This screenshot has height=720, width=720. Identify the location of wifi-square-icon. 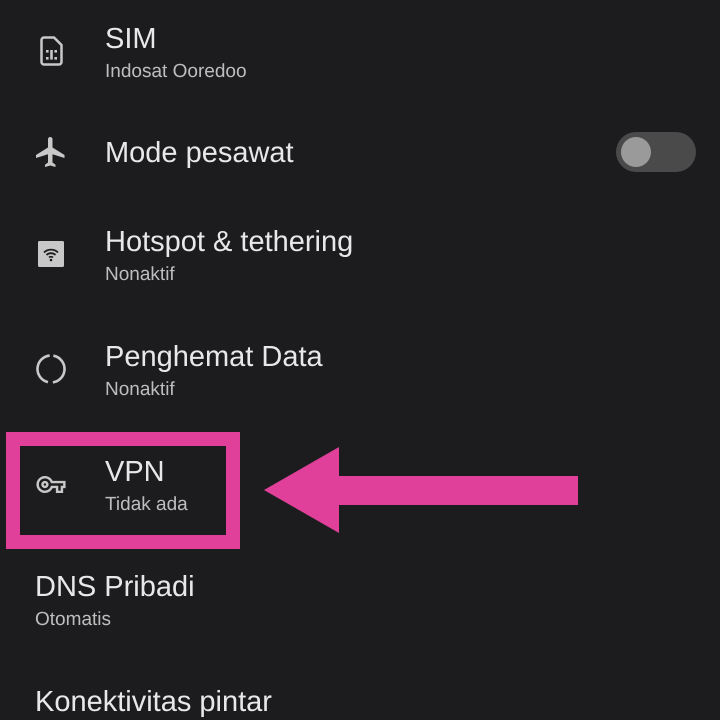
(51, 254).